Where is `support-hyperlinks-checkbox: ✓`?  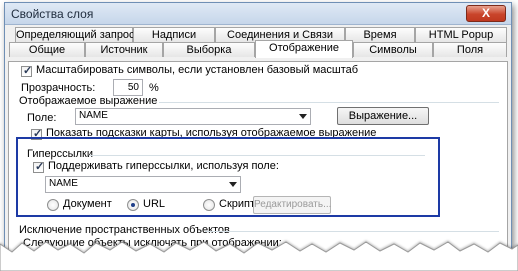 support-hyperlinks-checkbox: ✓ is located at coordinates (39, 167).